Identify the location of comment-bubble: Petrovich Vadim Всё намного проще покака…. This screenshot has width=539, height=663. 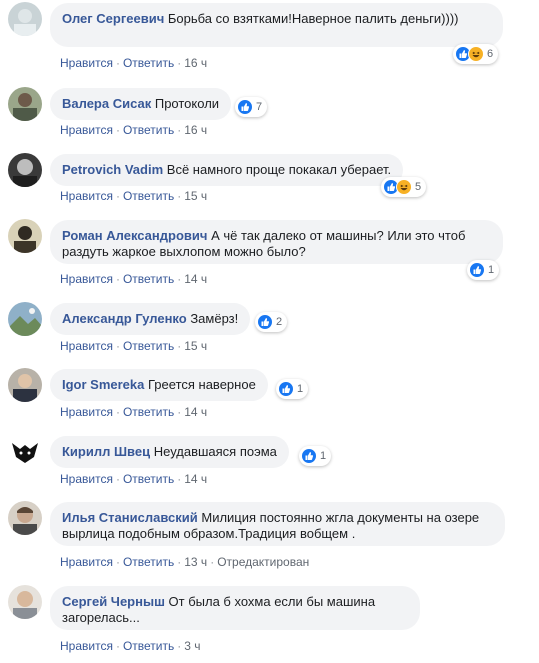
(227, 170).